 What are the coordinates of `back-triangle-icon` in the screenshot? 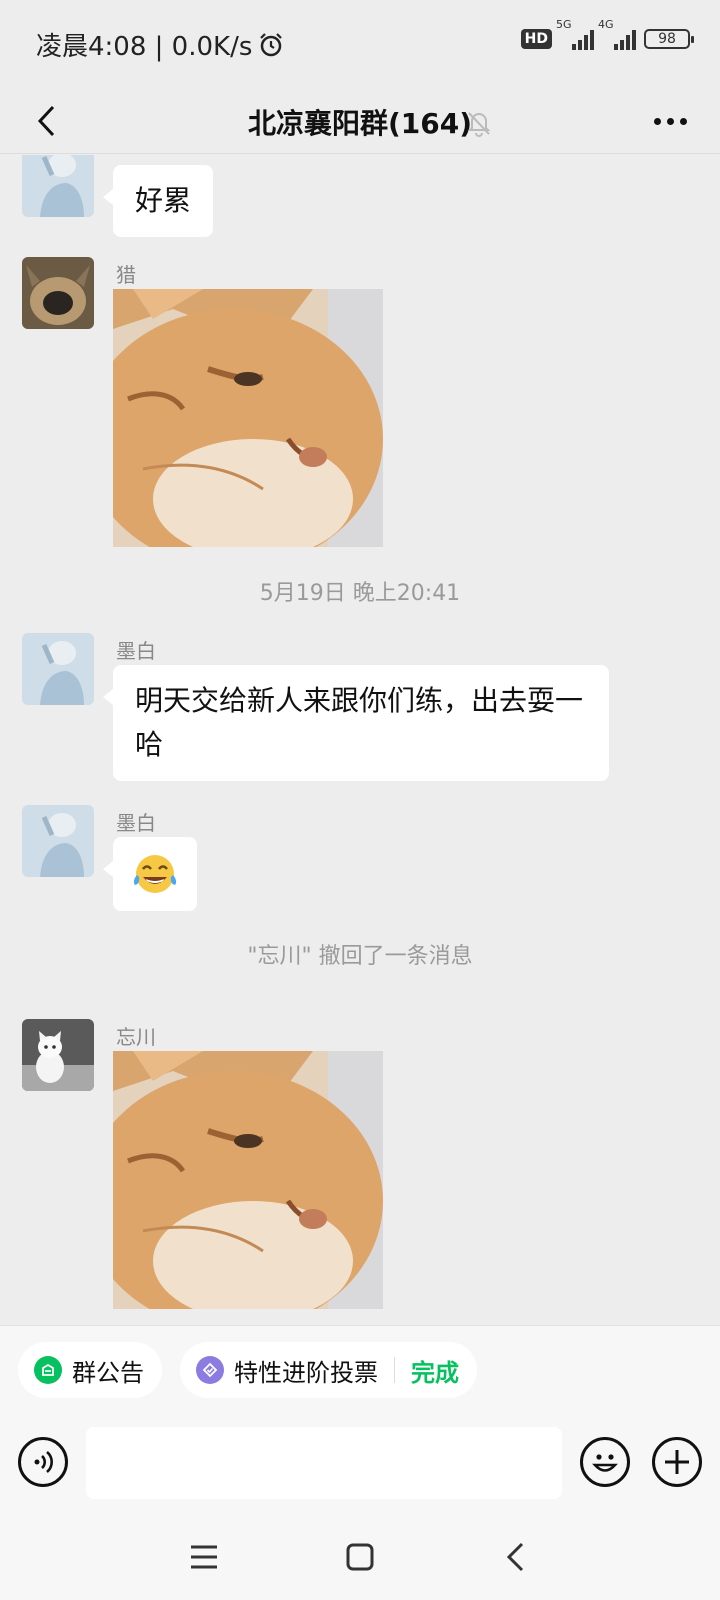 It's located at (515, 1557).